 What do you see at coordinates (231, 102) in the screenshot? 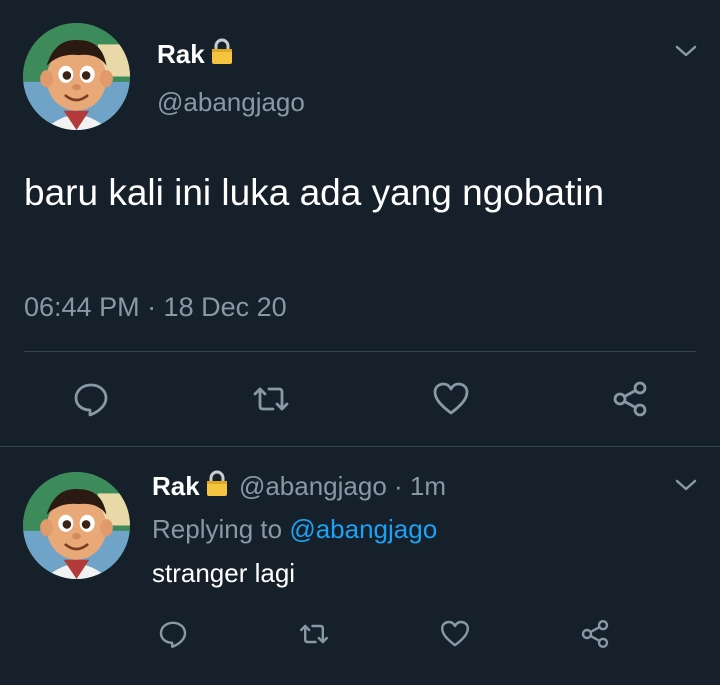
I see `author-handle: @abangjago` at bounding box center [231, 102].